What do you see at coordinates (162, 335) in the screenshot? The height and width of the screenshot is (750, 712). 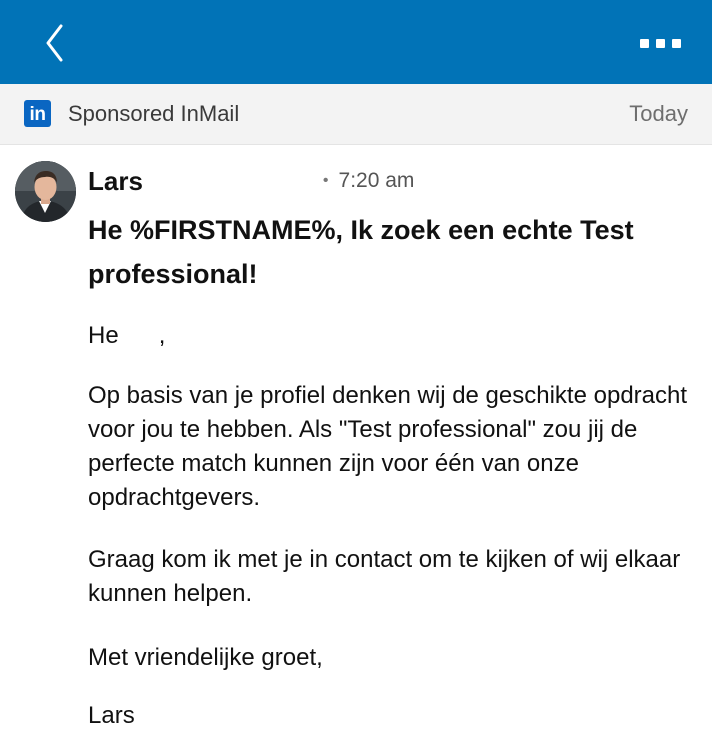 I see `greeting-punctuation: ,` at bounding box center [162, 335].